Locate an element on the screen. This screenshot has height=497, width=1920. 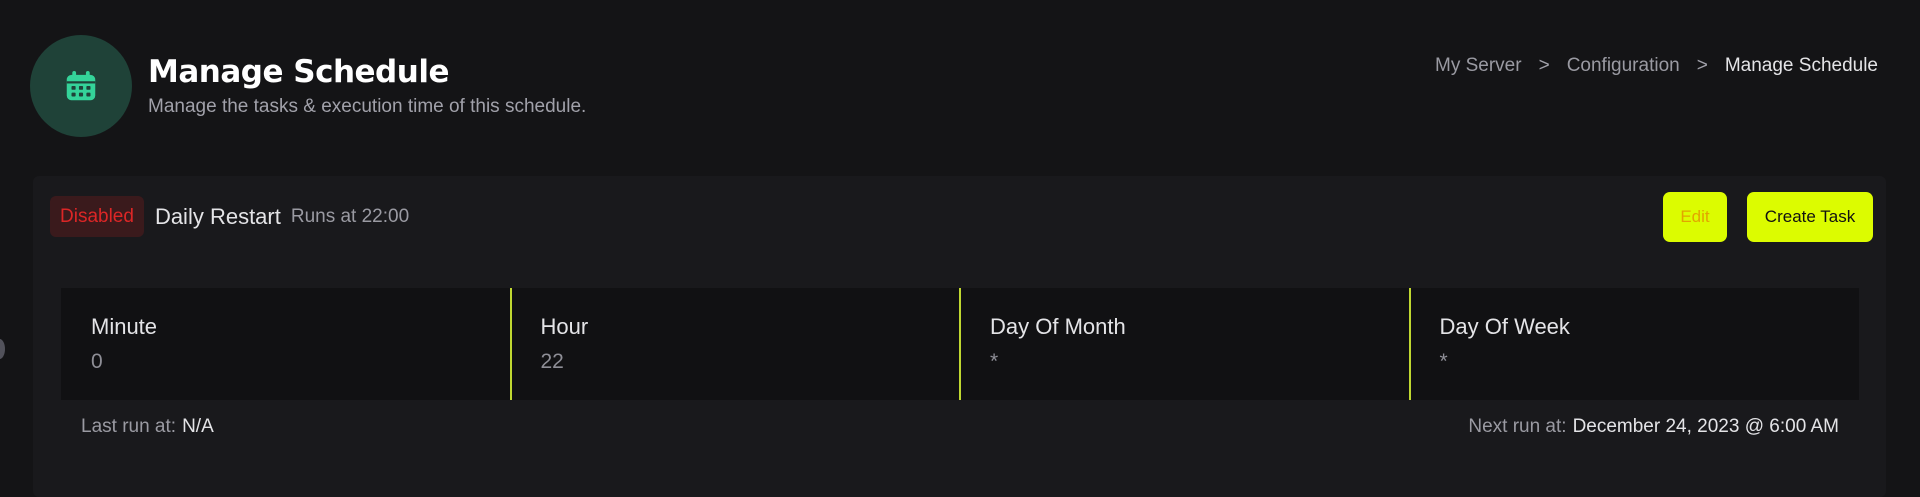
schedule-summary: Disabled Daily Restart Runs at 22:00 is located at coordinates (229, 216).